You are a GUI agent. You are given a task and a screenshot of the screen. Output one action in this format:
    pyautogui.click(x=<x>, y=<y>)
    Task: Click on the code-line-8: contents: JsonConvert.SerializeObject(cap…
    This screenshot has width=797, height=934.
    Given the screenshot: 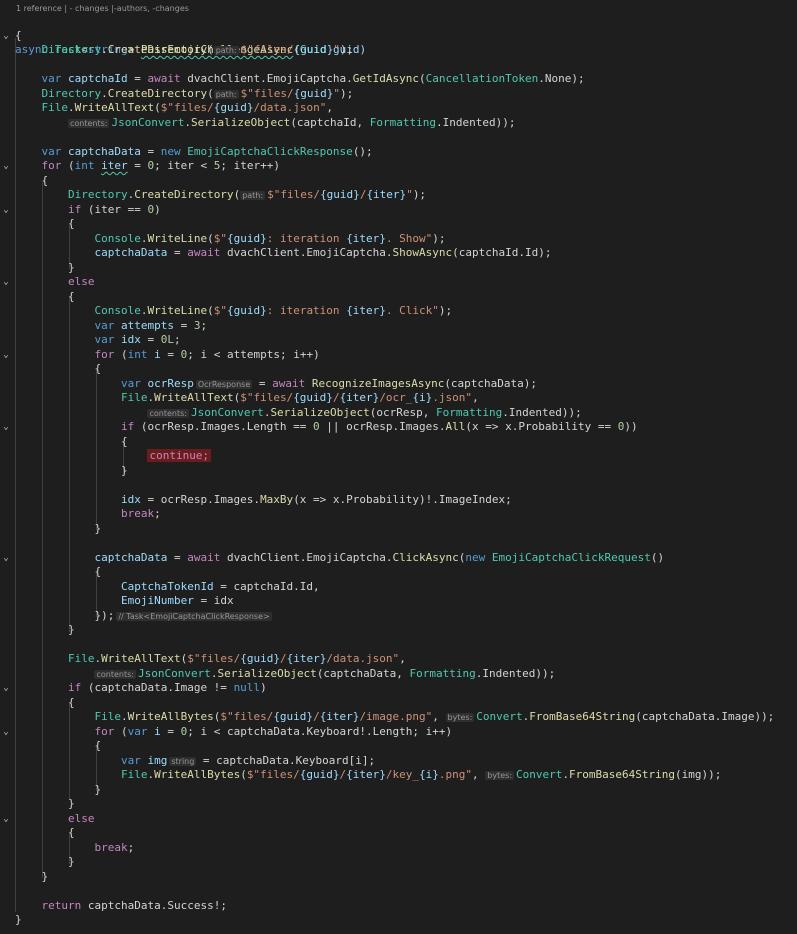 What is the action you would take?
    pyautogui.click(x=398, y=123)
    